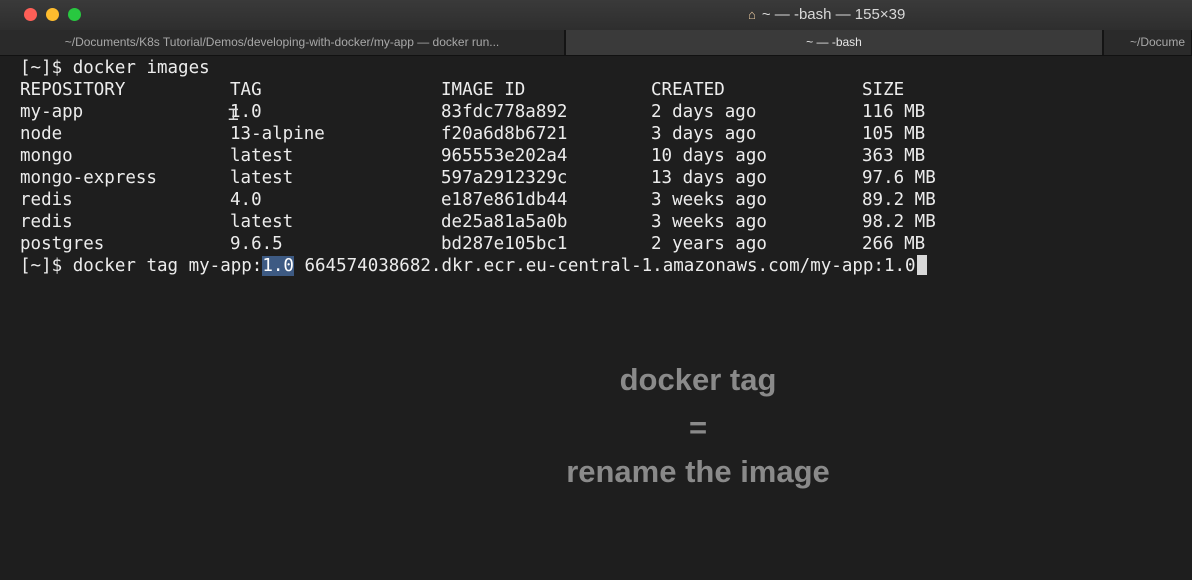 This screenshot has width=1192, height=580. What do you see at coordinates (52, 14) in the screenshot?
I see `minimize-window-button` at bounding box center [52, 14].